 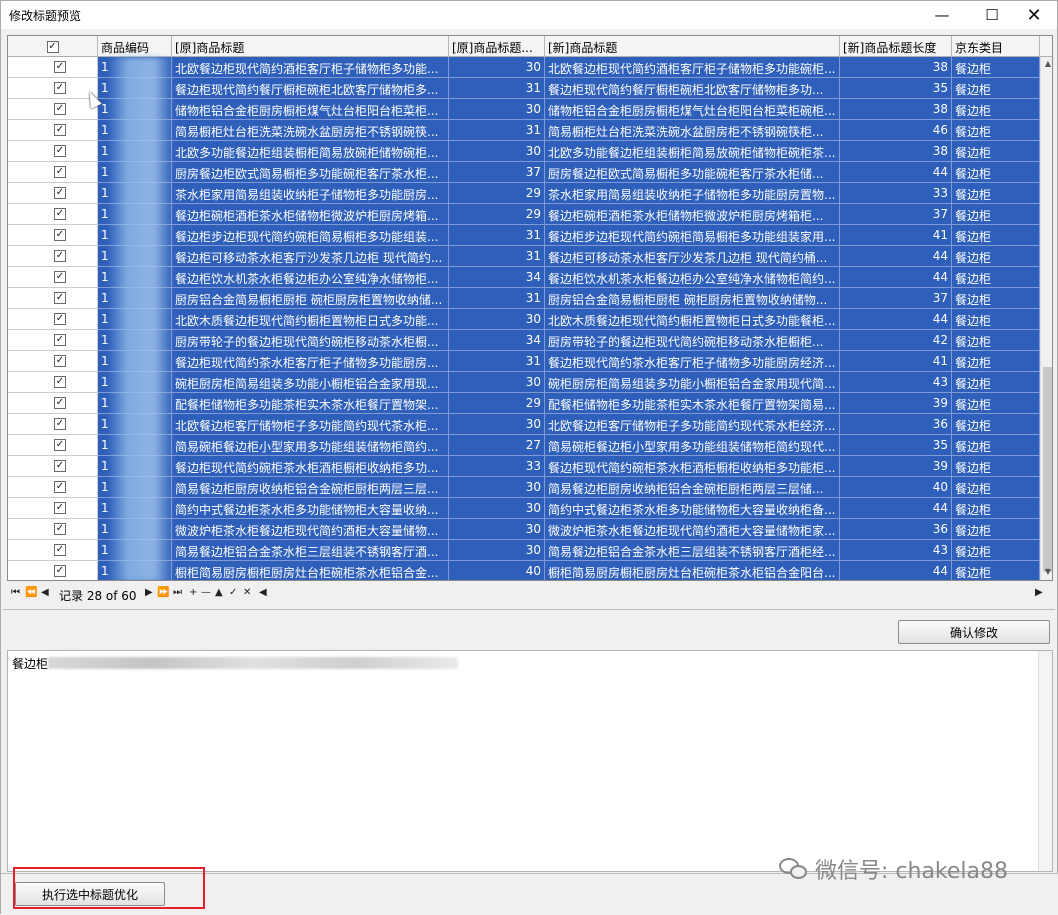 What do you see at coordinates (497, 340) in the screenshot?
I see `cell-orig-len: 34` at bounding box center [497, 340].